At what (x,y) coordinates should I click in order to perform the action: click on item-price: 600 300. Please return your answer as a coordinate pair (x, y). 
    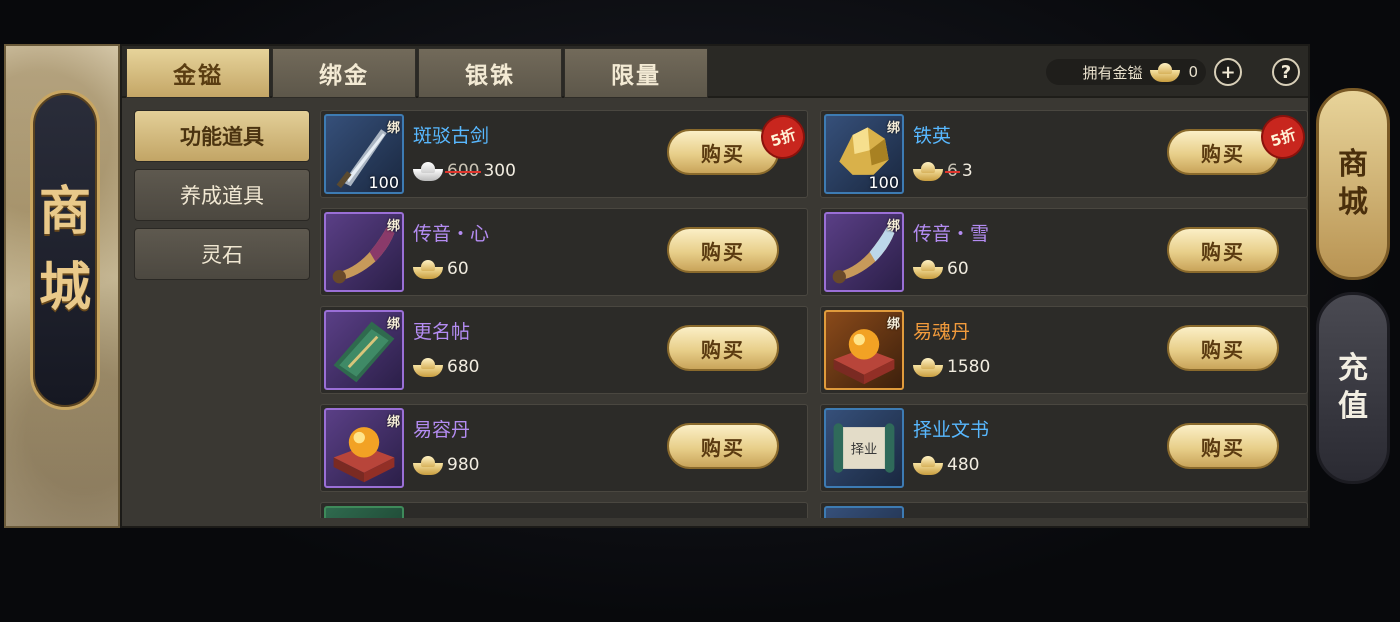
    Looking at the image, I should click on (464, 171).